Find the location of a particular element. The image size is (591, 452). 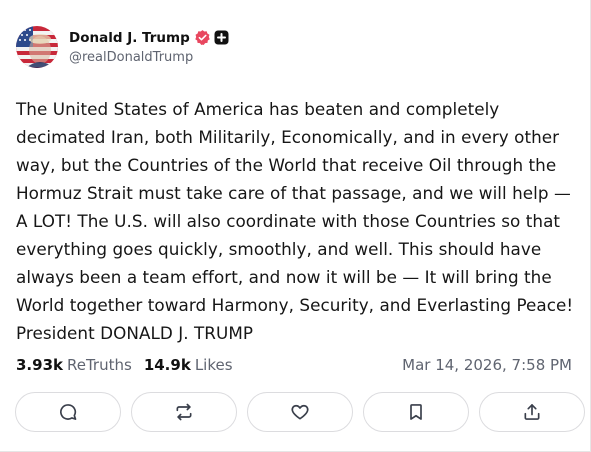

share-icon is located at coordinates (532, 412).